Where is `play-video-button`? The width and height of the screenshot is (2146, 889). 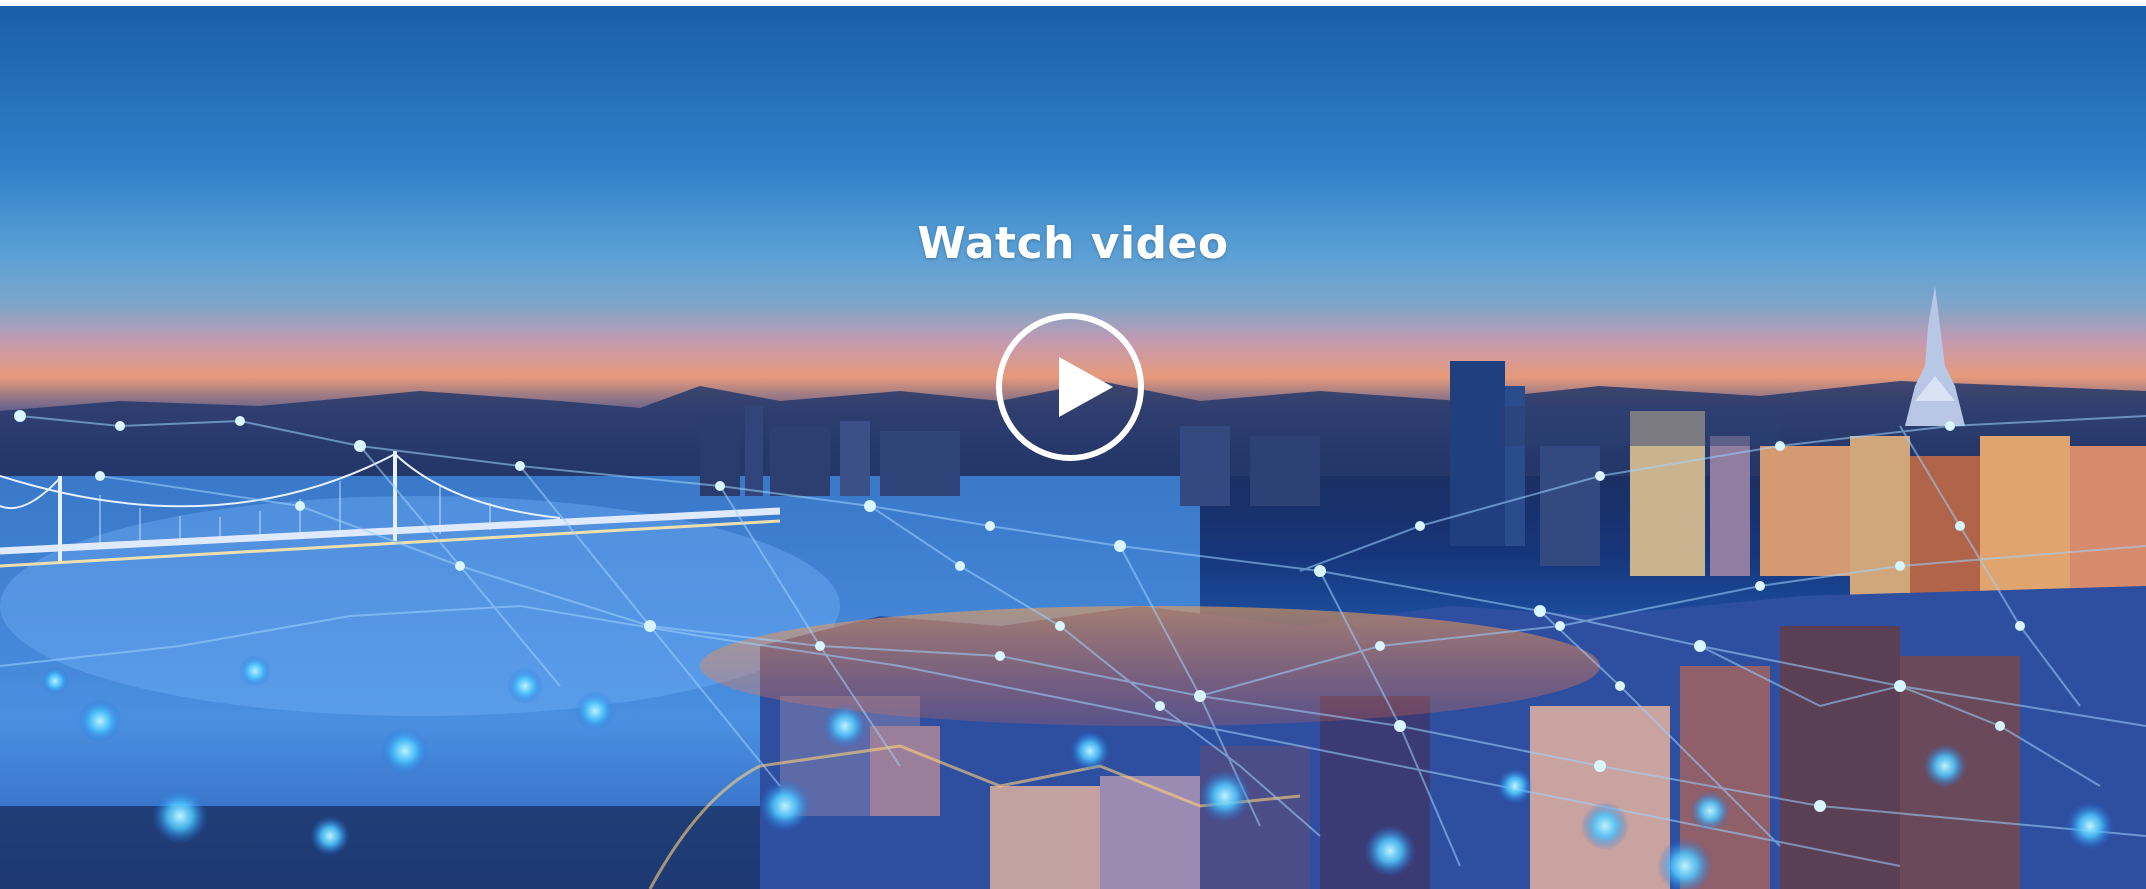 play-video-button is located at coordinates (1070, 387).